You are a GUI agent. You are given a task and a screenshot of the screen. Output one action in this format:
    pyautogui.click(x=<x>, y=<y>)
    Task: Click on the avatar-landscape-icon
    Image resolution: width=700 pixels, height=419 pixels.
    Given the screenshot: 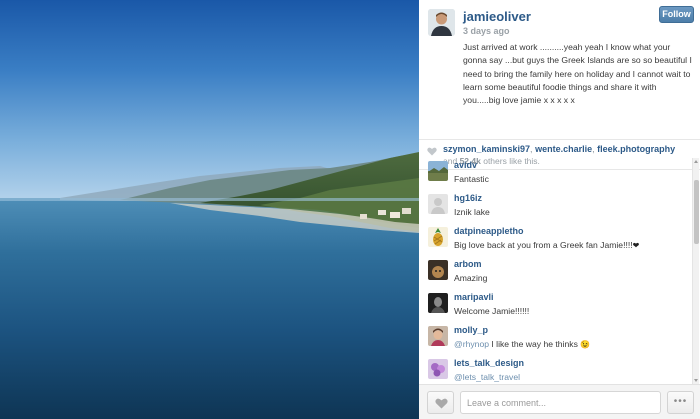 What is the action you would take?
    pyautogui.click(x=438, y=171)
    